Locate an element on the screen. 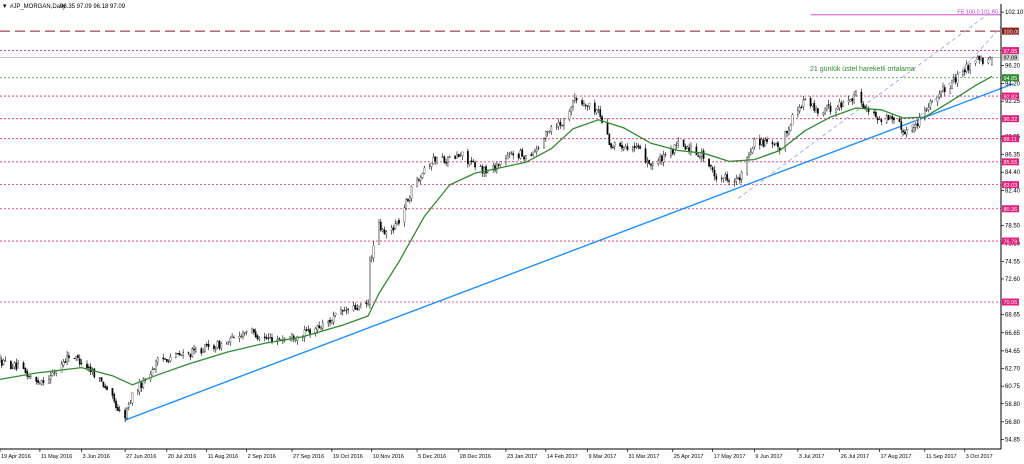 This screenshot has width=1024, height=464. y-tick-label-10: 74.55 is located at coordinates (1013, 262).